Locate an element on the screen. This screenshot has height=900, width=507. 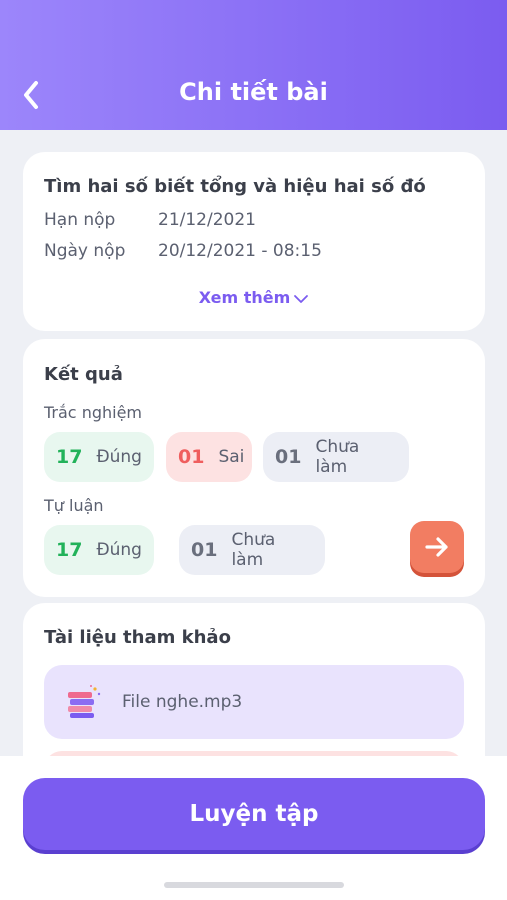
essay-correct-count: 17 is located at coordinates (69, 550).